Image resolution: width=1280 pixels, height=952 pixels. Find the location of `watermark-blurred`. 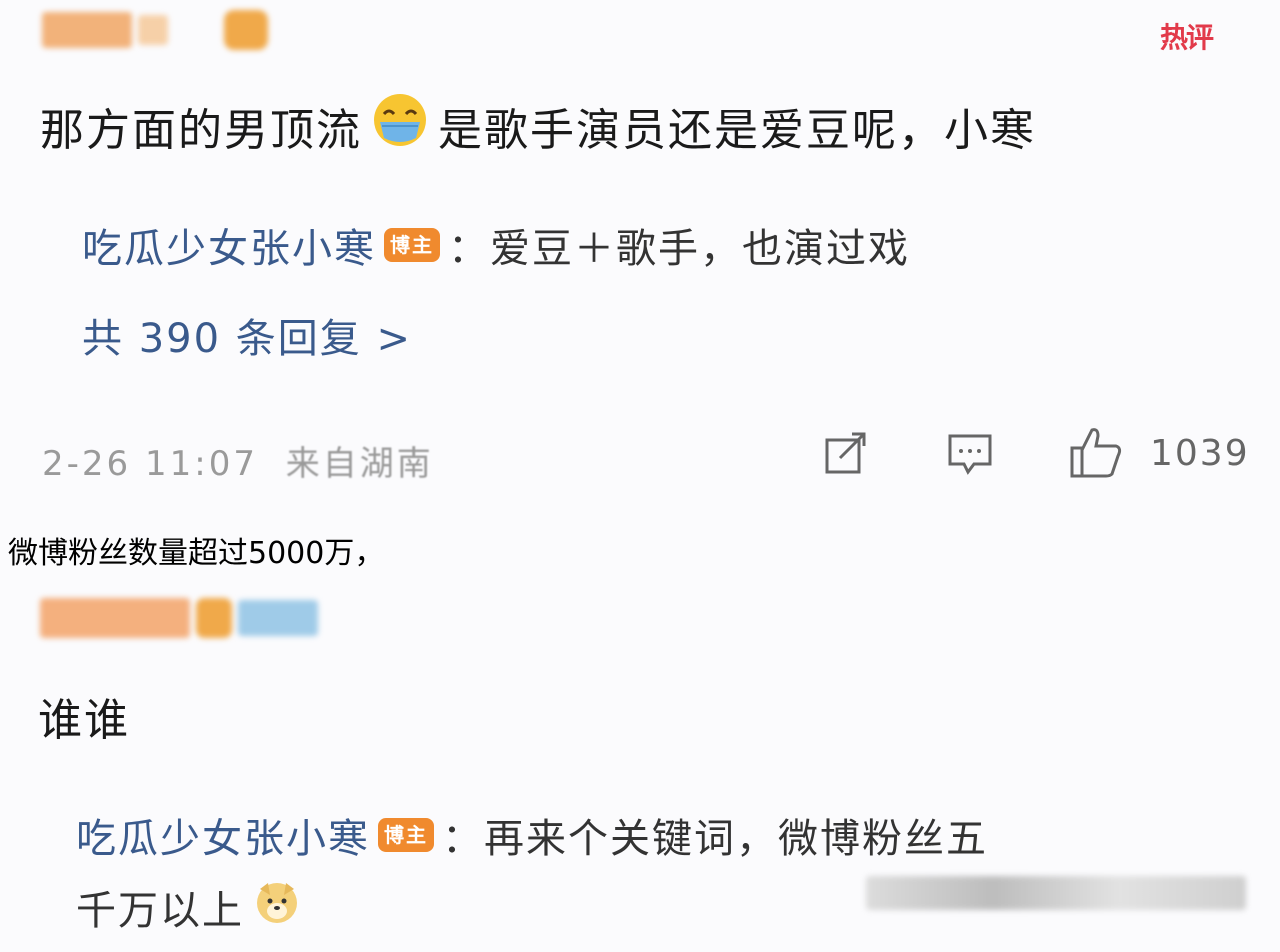

watermark-blurred is located at coordinates (1056, 893).